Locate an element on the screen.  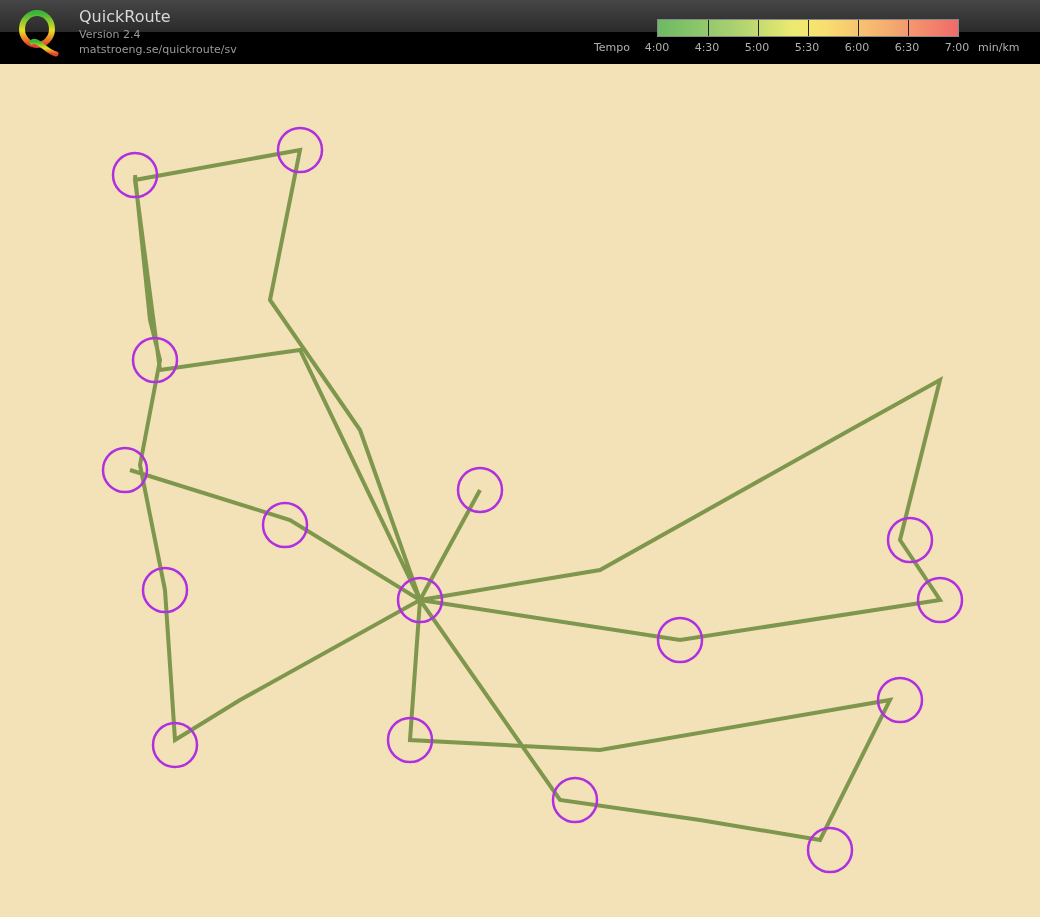
tempo-tick-label: 4:00 is located at coordinates (657, 47).